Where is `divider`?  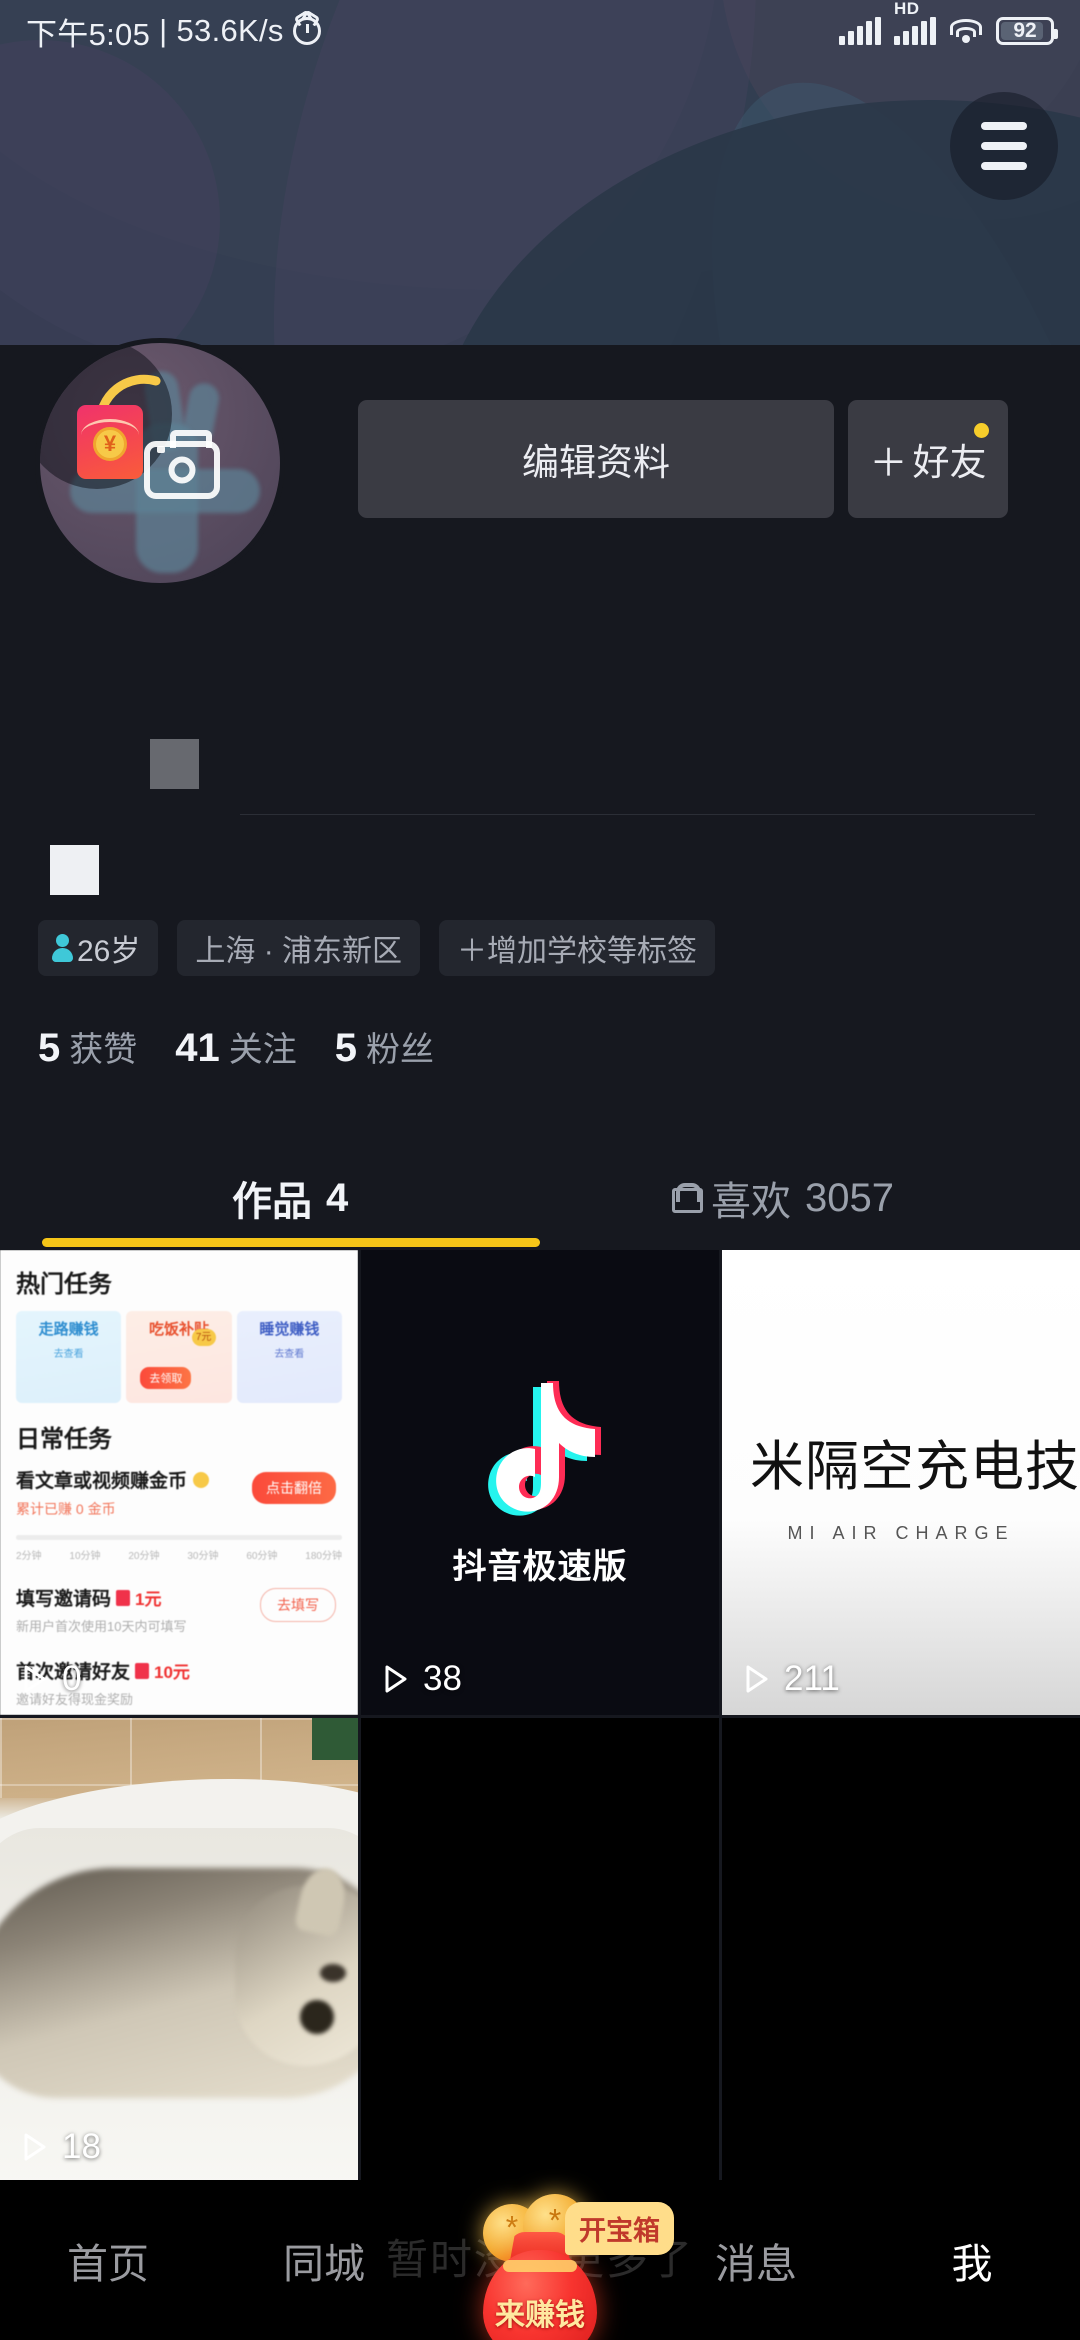 divider is located at coordinates (637, 814).